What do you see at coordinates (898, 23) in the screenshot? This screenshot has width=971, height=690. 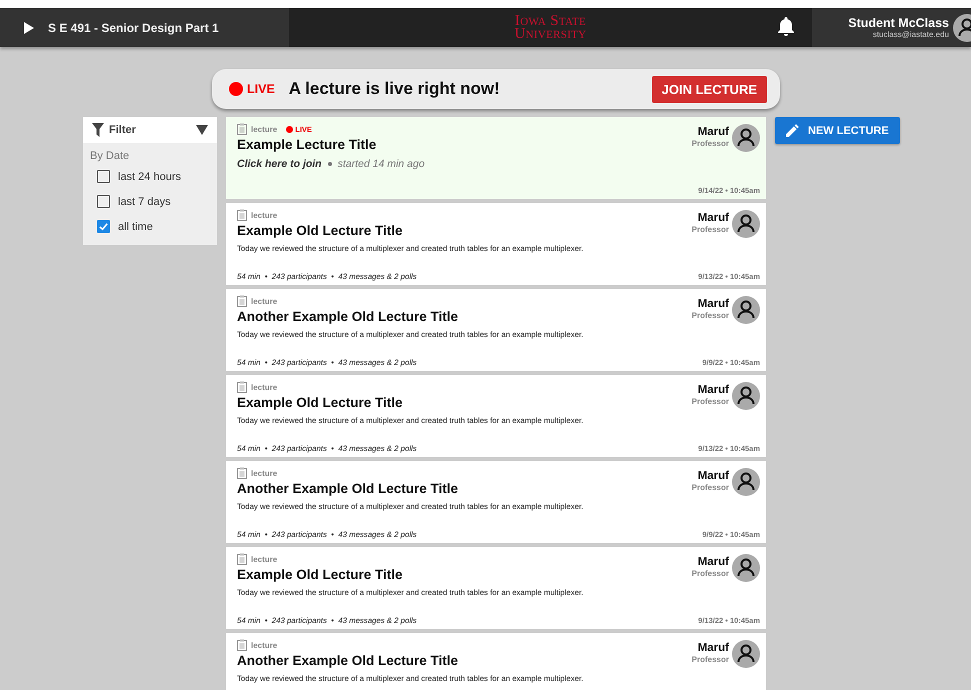 I see `user-name: Student McClass` at bounding box center [898, 23].